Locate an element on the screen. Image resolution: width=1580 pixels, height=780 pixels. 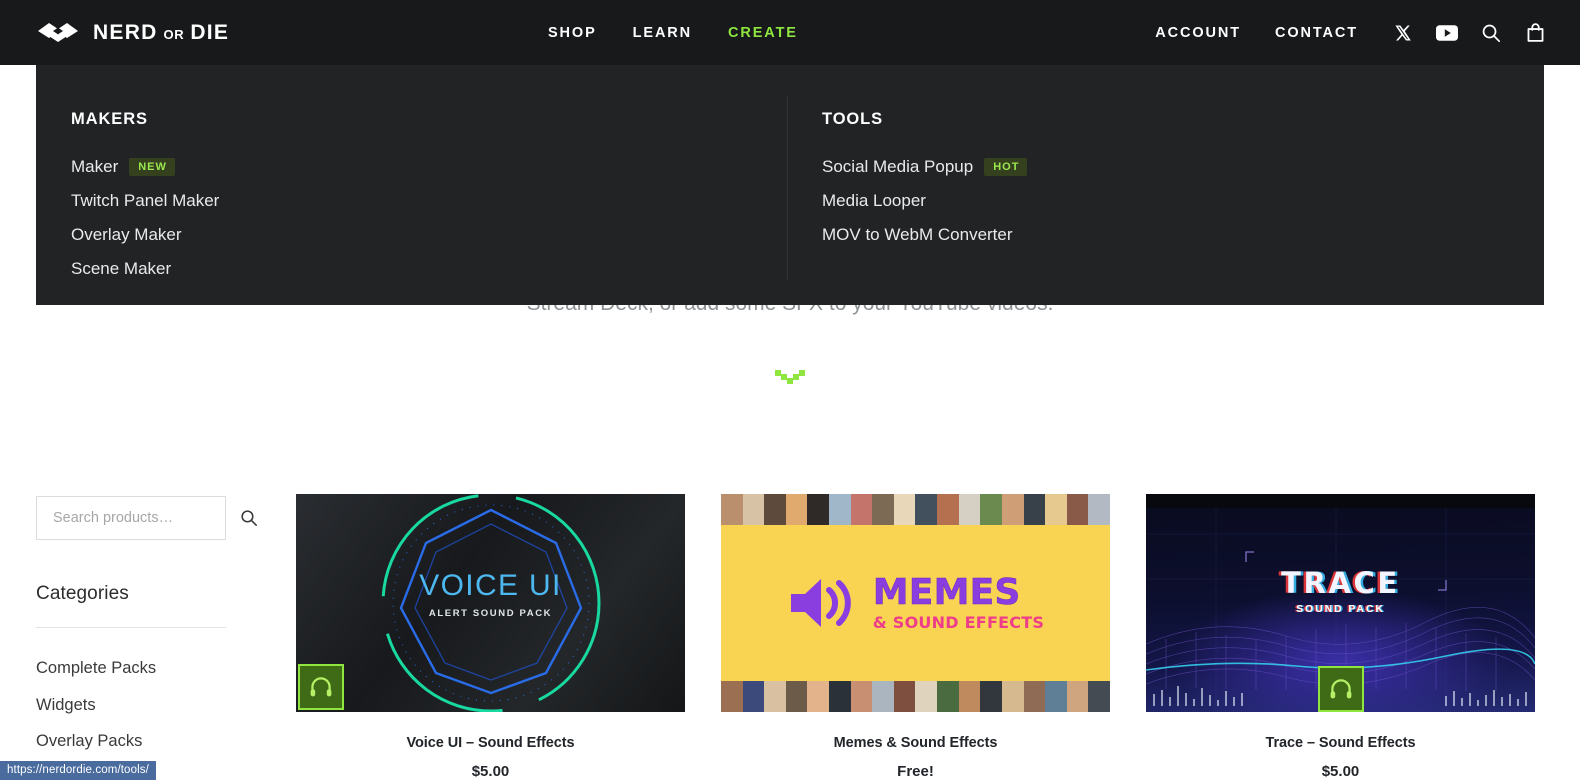
product-artwork is located at coordinates (915, 509).